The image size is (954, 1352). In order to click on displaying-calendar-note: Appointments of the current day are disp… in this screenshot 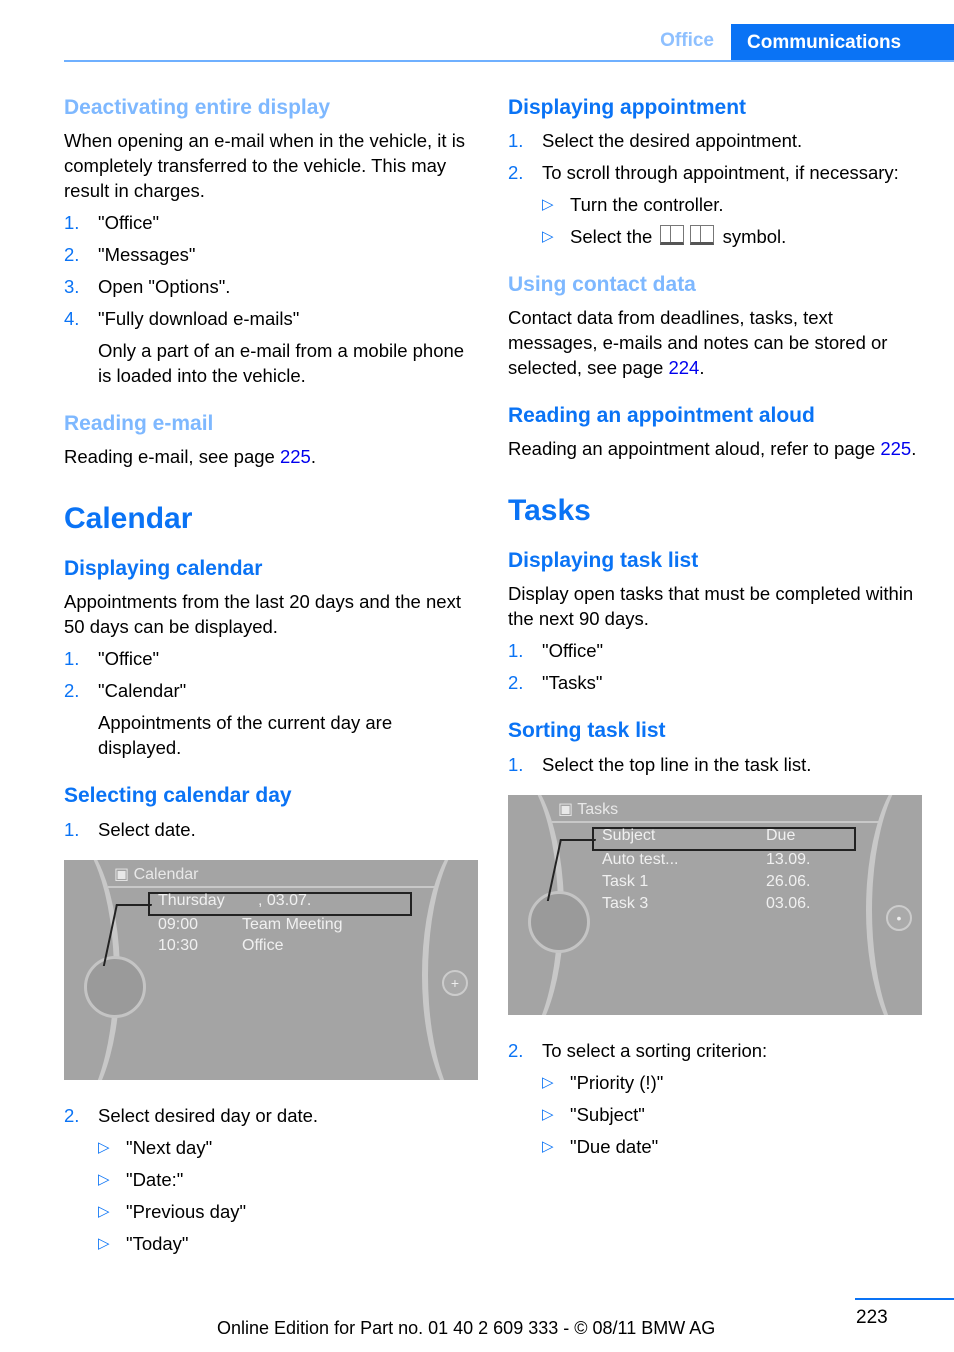, I will do `click(245, 735)`.